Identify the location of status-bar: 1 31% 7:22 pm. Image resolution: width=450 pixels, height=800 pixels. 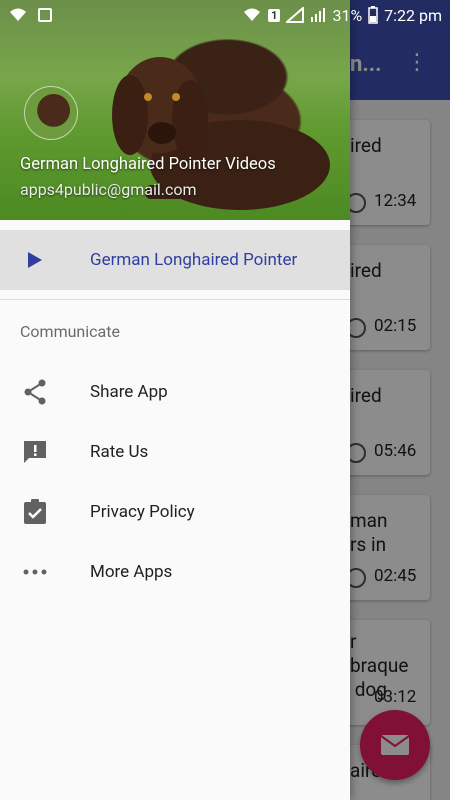
(225, 15).